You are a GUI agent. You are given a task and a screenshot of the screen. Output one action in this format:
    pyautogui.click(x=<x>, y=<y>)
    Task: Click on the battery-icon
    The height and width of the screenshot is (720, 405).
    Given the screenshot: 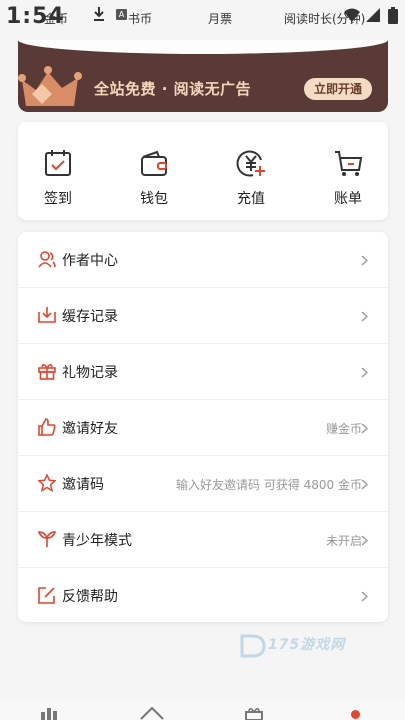 What is the action you would take?
    pyautogui.click(x=393, y=15)
    